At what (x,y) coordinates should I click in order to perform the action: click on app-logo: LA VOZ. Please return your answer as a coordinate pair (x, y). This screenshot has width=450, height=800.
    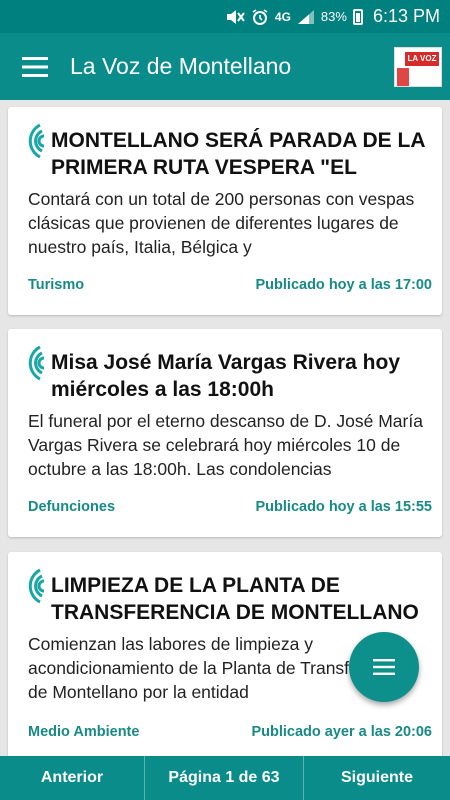
    Looking at the image, I should click on (418, 66).